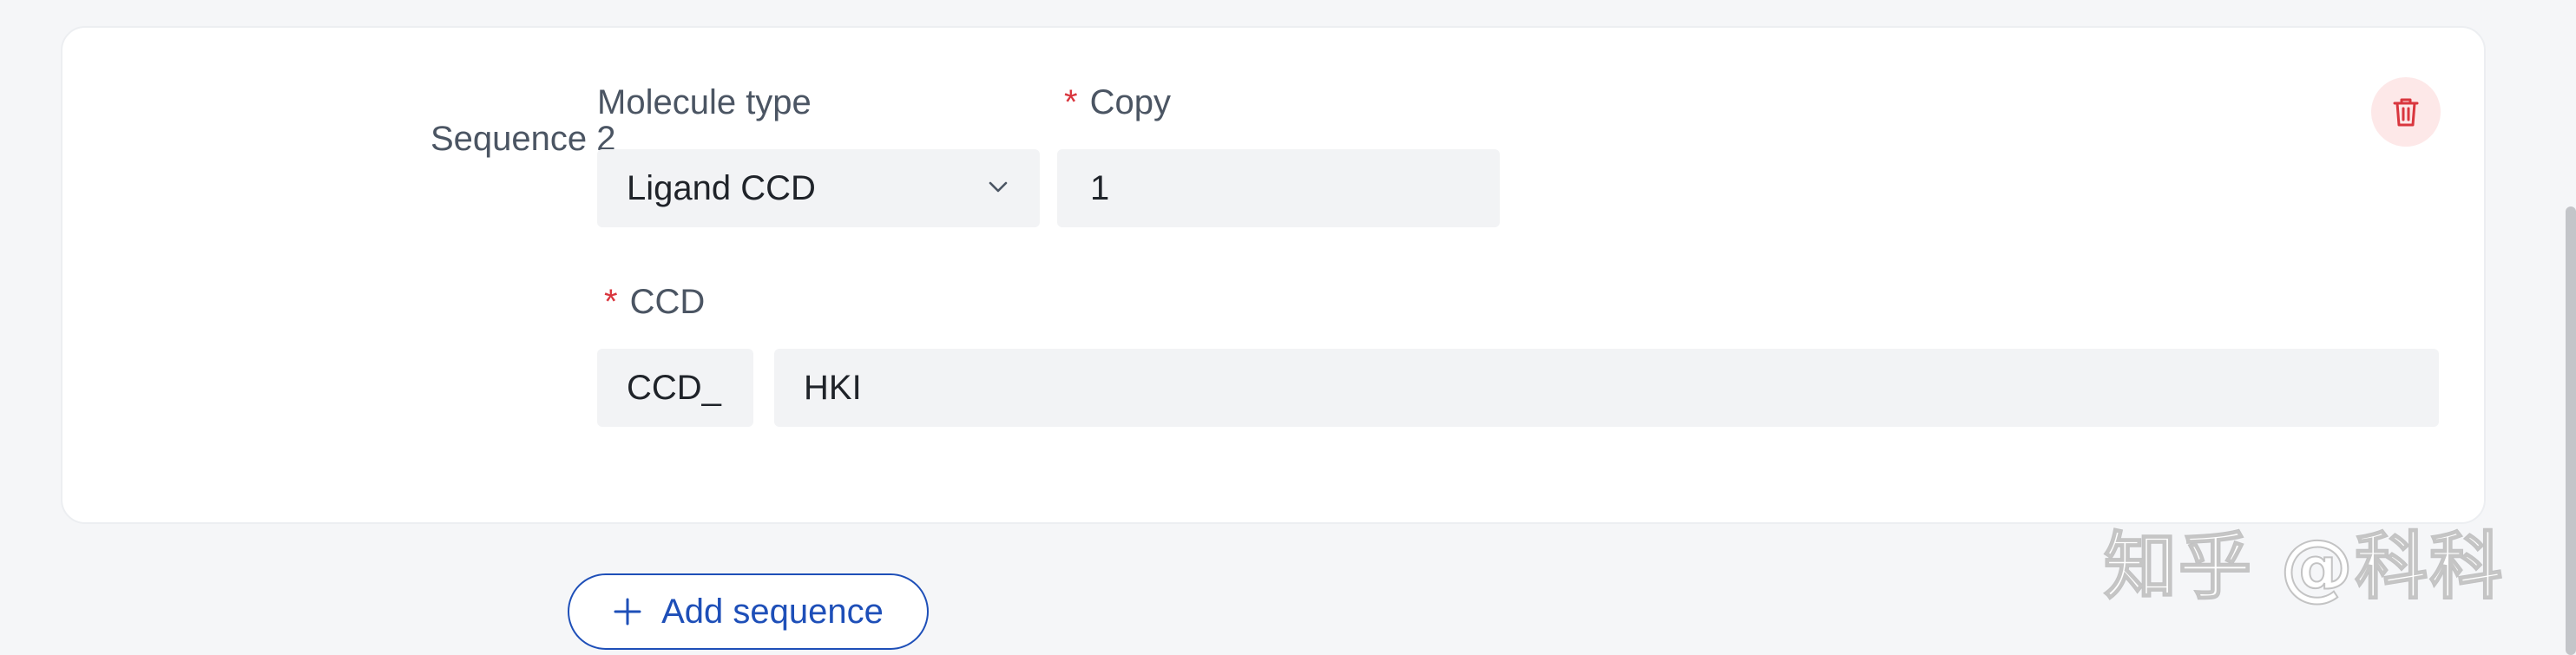  I want to click on ccd-label: * CCD, so click(654, 302).